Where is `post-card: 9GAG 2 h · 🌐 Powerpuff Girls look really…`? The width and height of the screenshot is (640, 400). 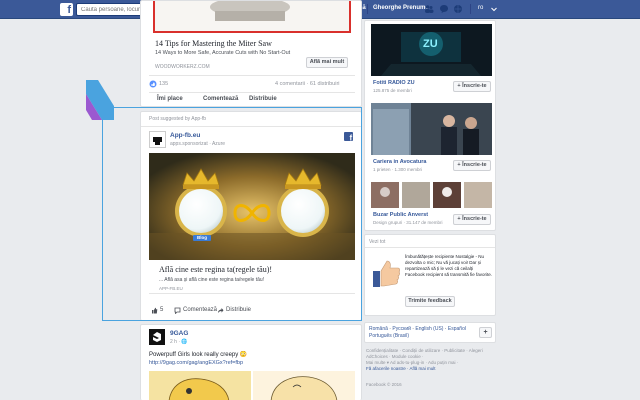
post-card: 9GAG 2 h · 🌐 Powerpuff Girls look really… is located at coordinates (251, 362).